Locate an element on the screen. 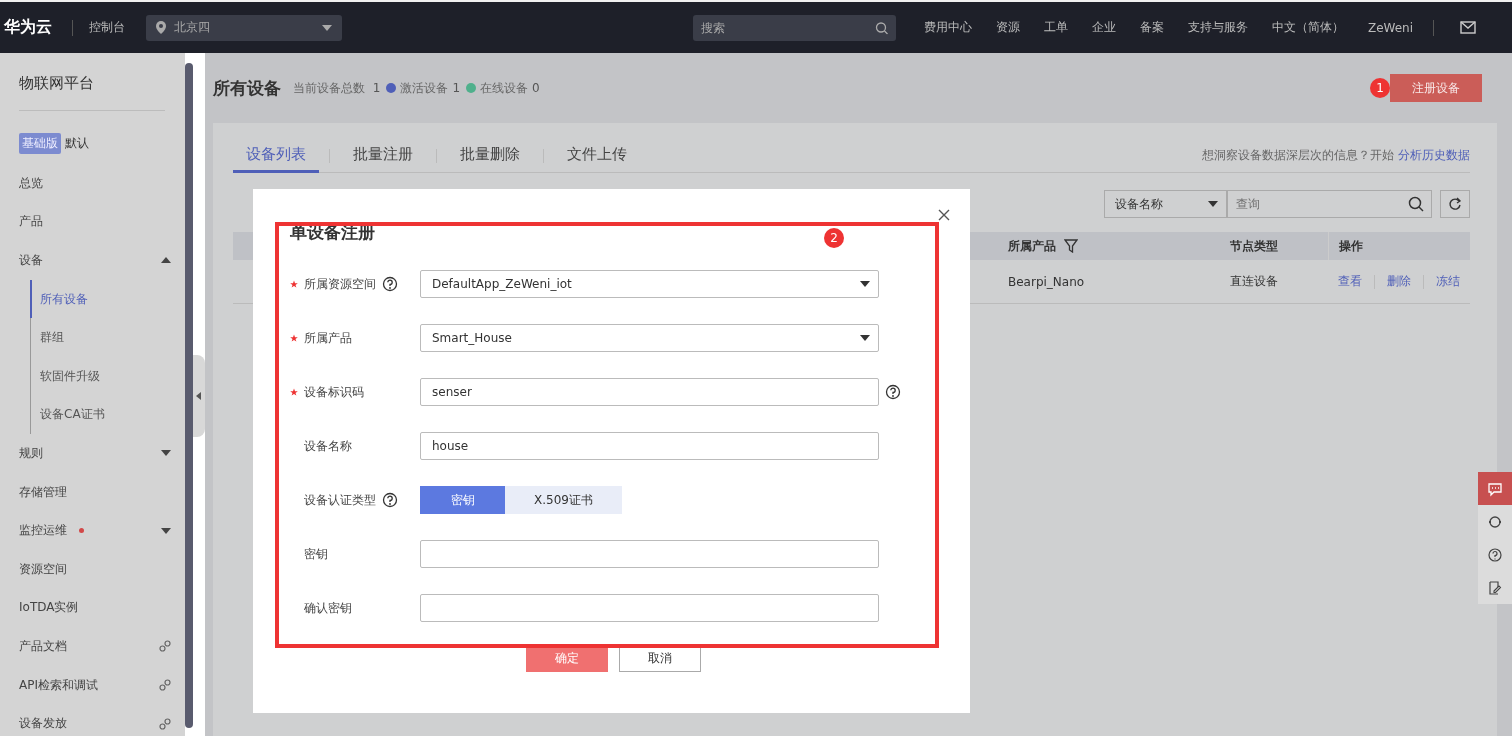  history-link: 分析历史数据 is located at coordinates (1434, 155).